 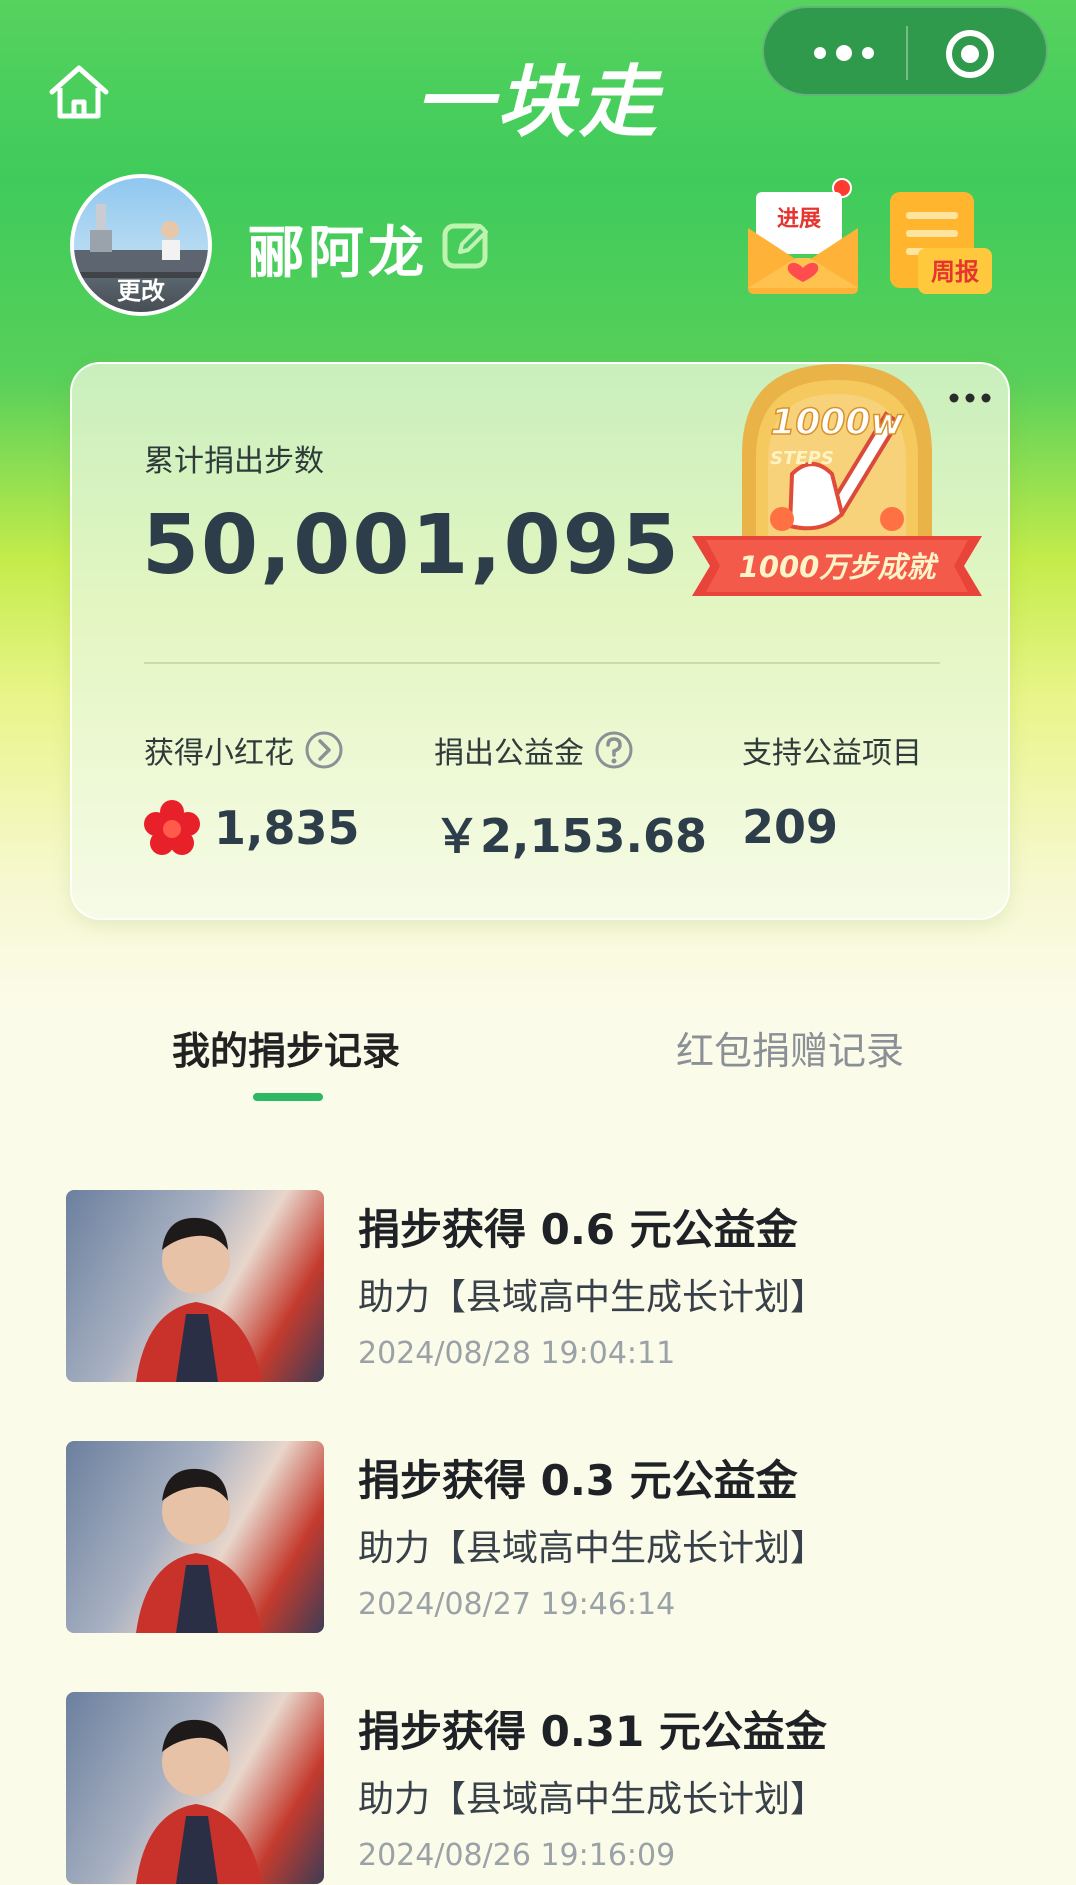 I want to click on flowers-value: 1,835, so click(x=287, y=828).